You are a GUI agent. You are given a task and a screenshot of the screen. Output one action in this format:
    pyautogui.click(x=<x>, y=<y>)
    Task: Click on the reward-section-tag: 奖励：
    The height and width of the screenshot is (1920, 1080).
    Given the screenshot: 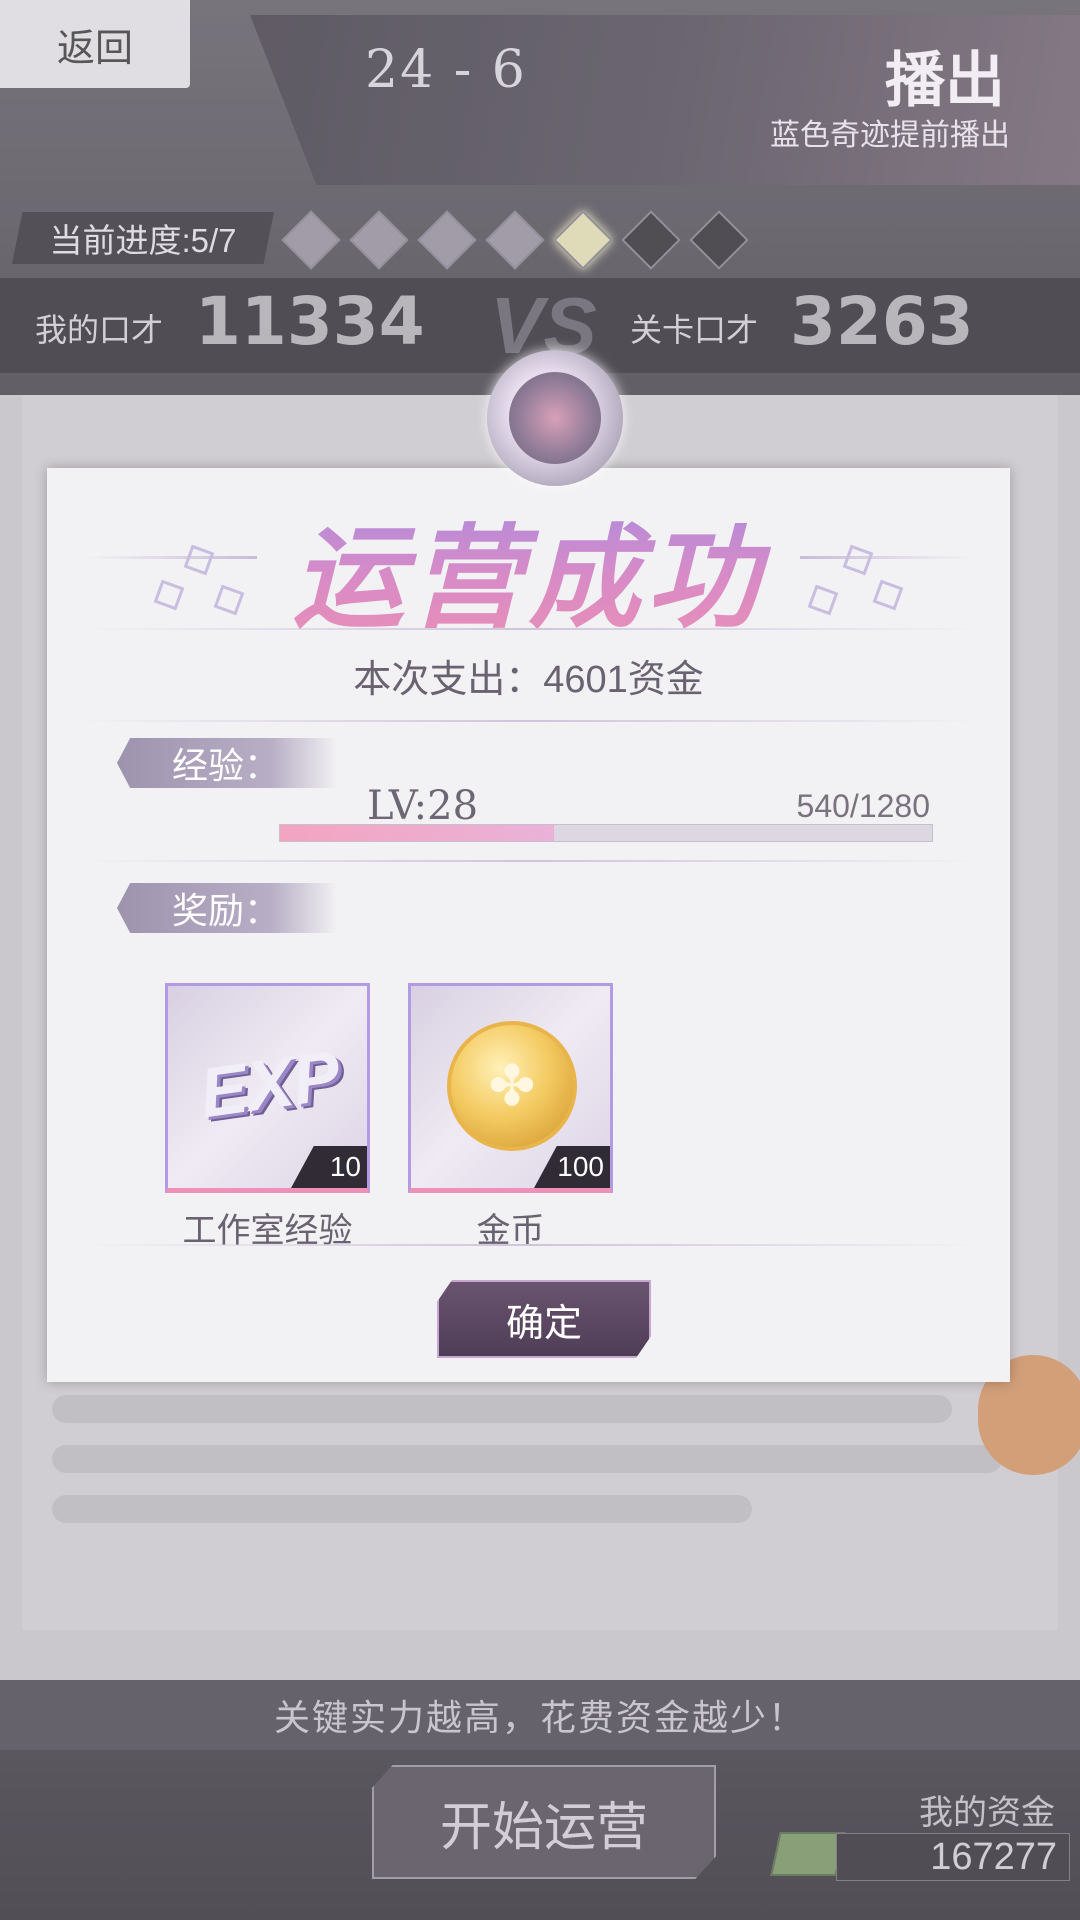 What is the action you would take?
    pyautogui.click(x=227, y=908)
    